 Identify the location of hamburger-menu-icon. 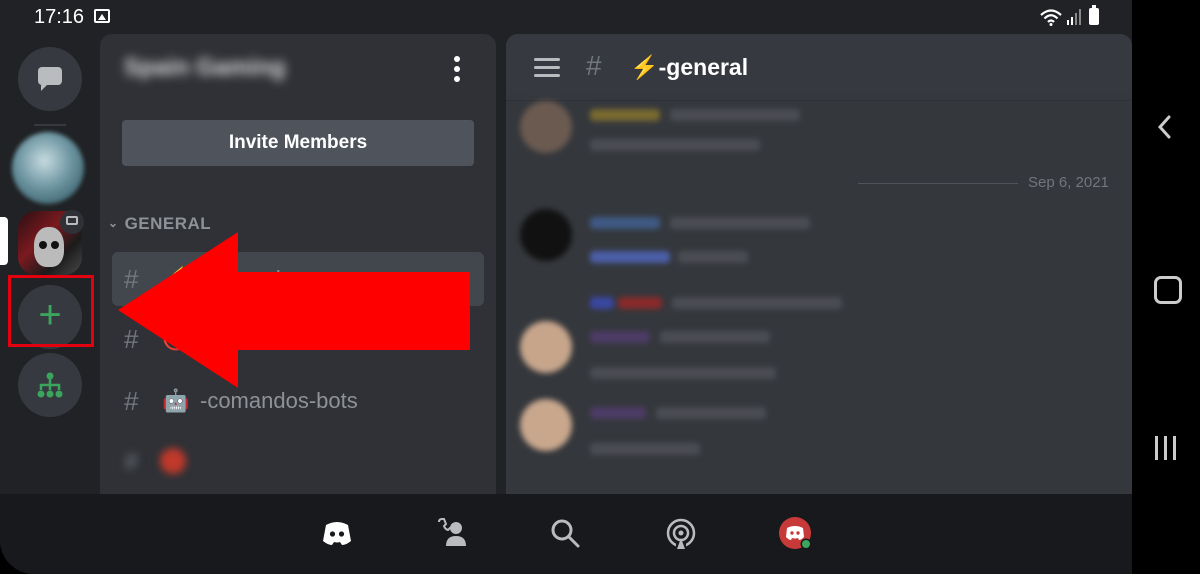
(547, 70).